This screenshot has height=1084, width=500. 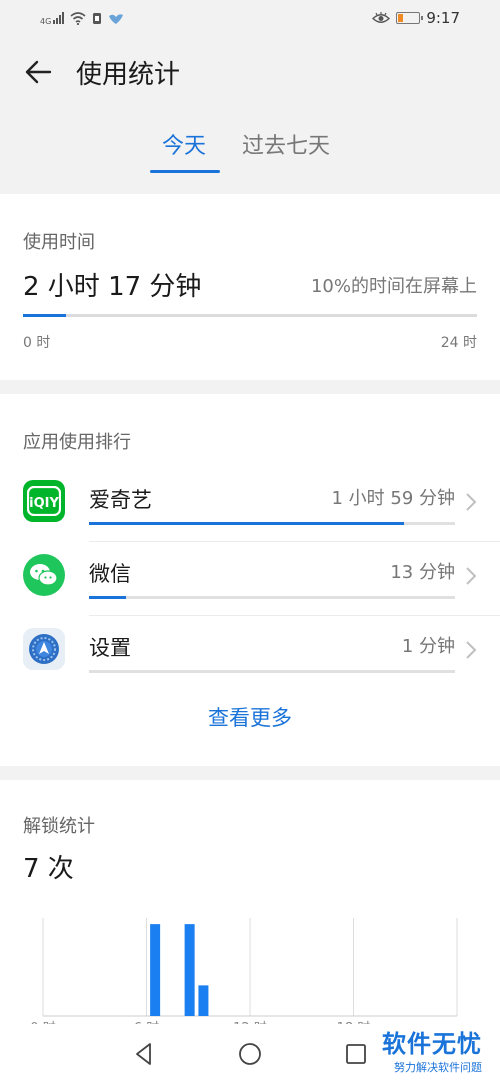 What do you see at coordinates (78, 18) in the screenshot?
I see `wifi-icon` at bounding box center [78, 18].